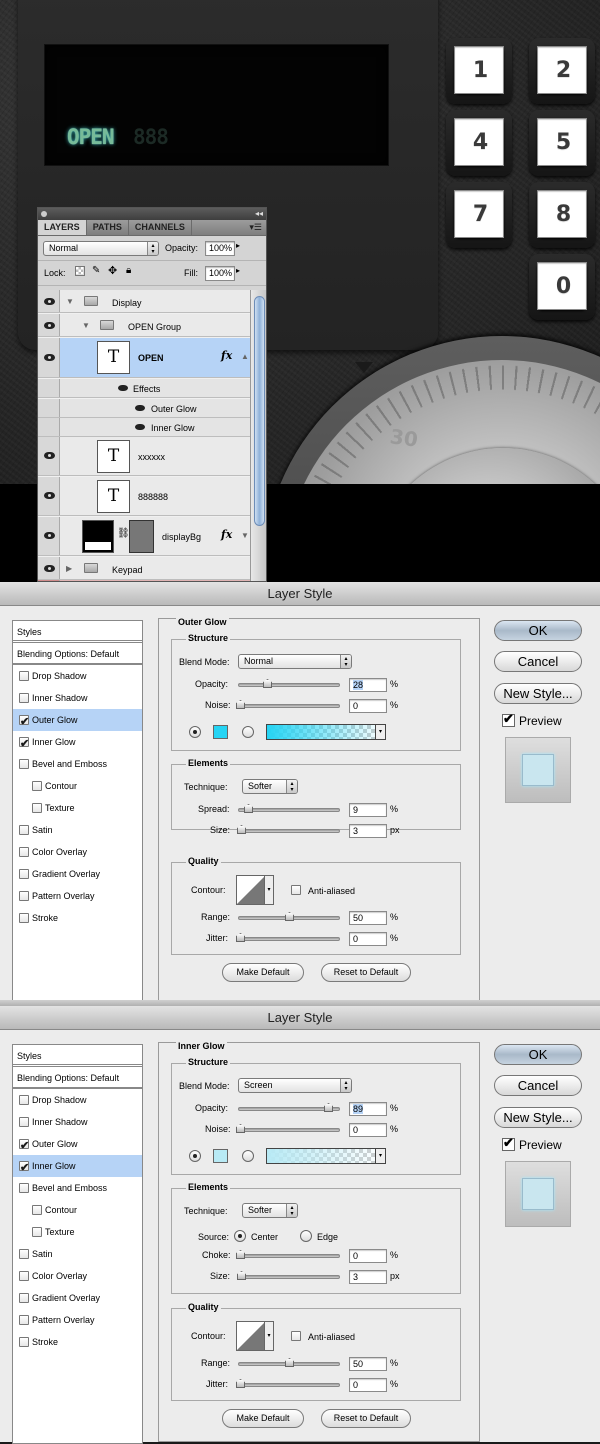  What do you see at coordinates (326, 732) in the screenshot?
I see `glow-gradient-picker: ▾` at bounding box center [326, 732].